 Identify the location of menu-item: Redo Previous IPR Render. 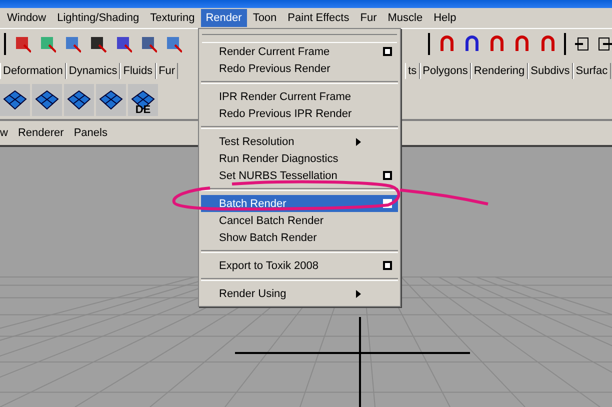
(299, 113).